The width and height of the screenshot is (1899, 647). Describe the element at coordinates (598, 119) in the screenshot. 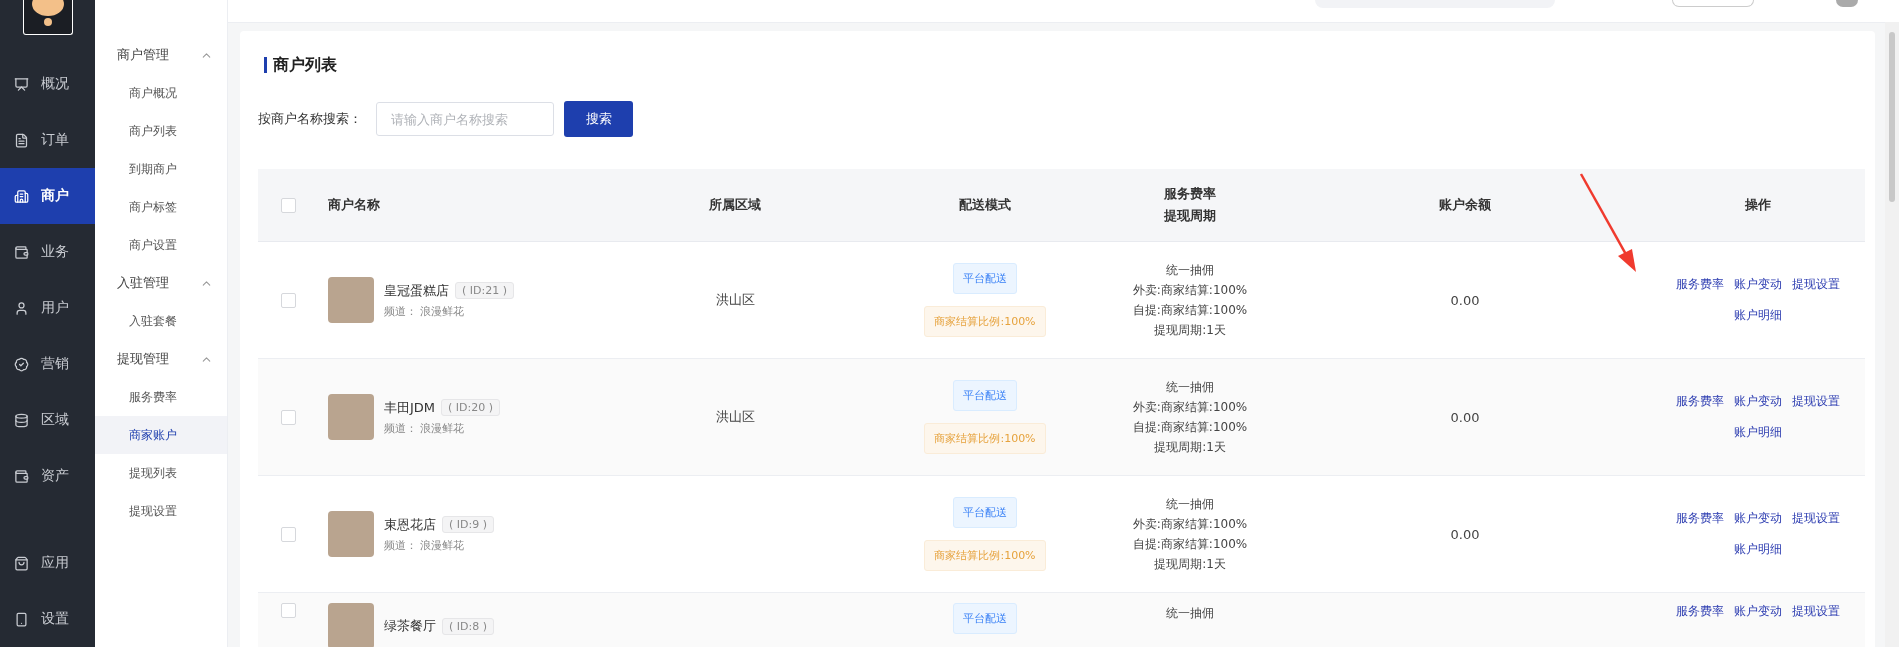

I see `search-button: 搜索` at that location.